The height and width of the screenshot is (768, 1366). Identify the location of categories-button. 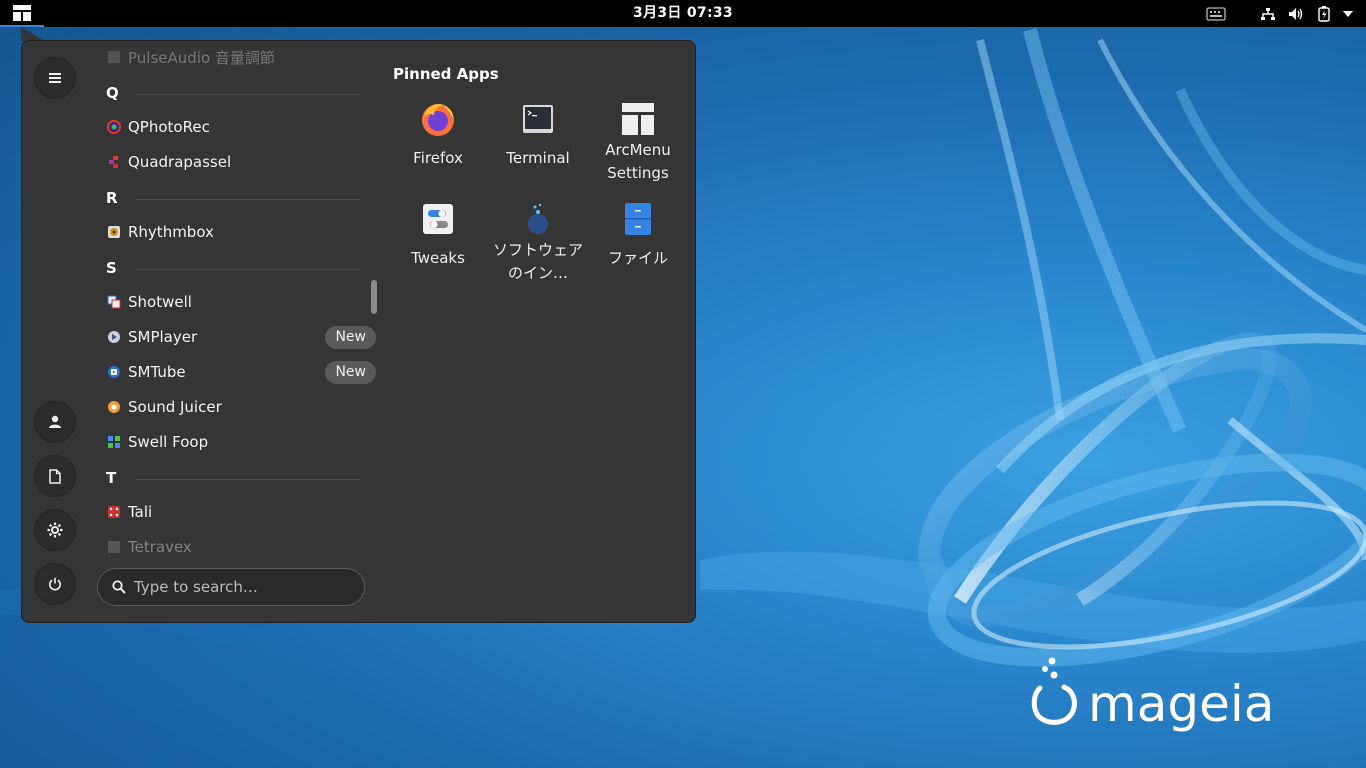
(55, 78).